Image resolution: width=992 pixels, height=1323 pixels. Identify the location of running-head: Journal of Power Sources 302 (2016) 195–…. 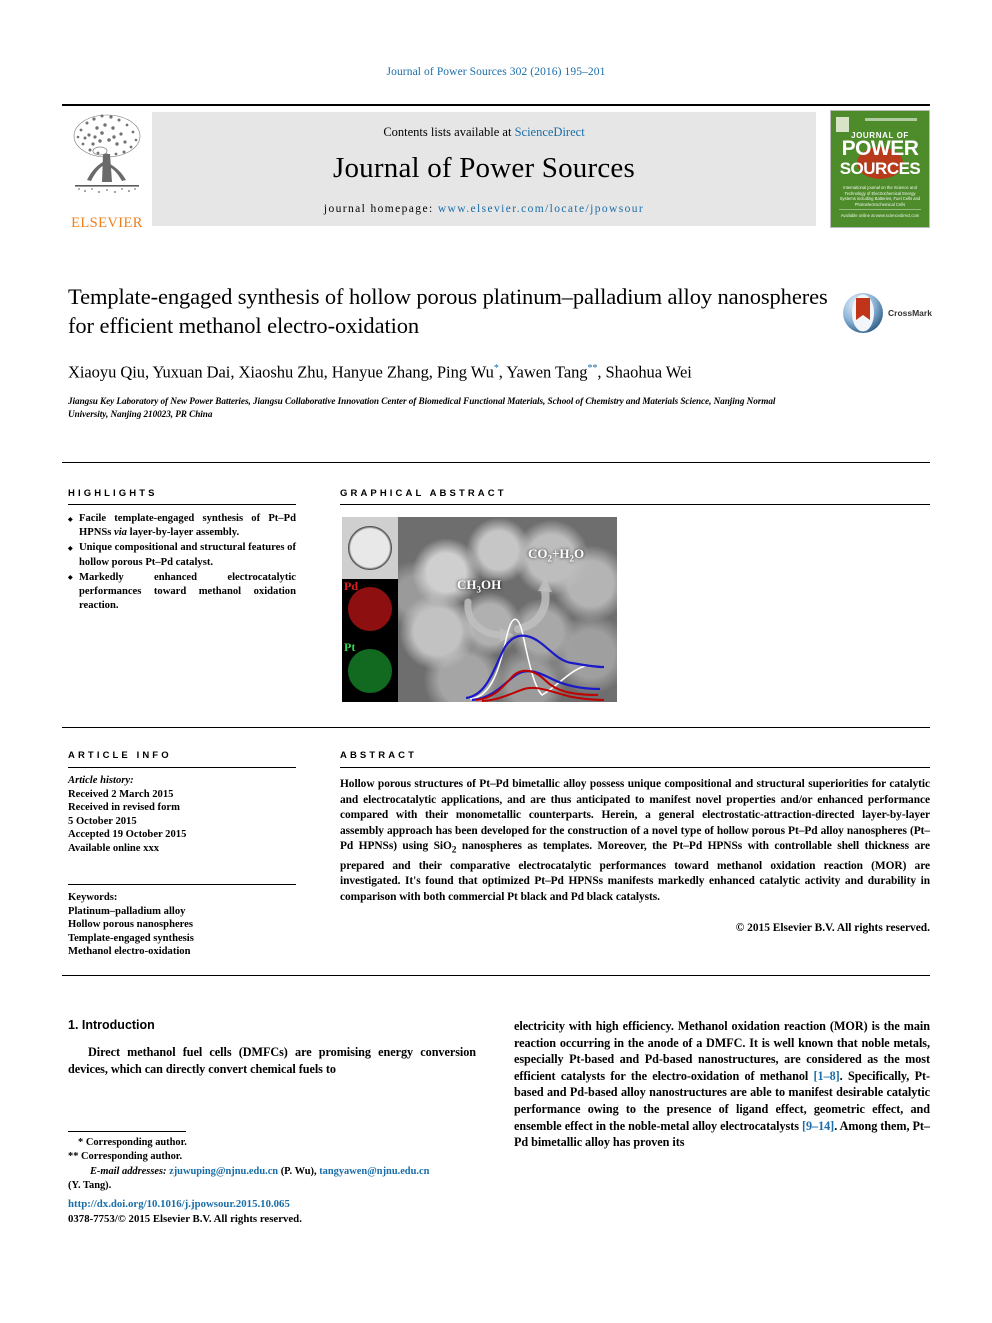
(496, 72).